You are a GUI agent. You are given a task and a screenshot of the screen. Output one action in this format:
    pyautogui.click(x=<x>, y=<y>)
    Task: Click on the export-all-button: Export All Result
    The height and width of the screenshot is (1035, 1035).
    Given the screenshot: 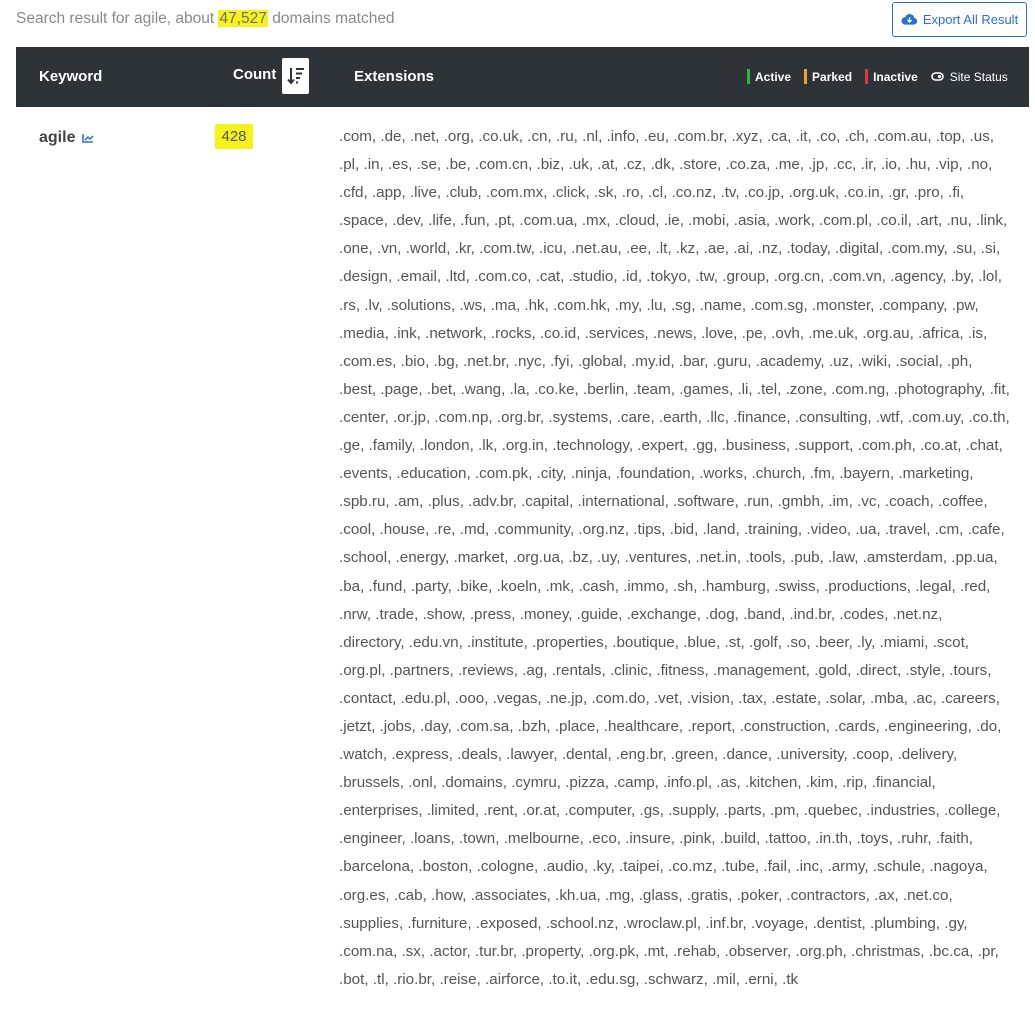 What is the action you would take?
    pyautogui.click(x=959, y=19)
    